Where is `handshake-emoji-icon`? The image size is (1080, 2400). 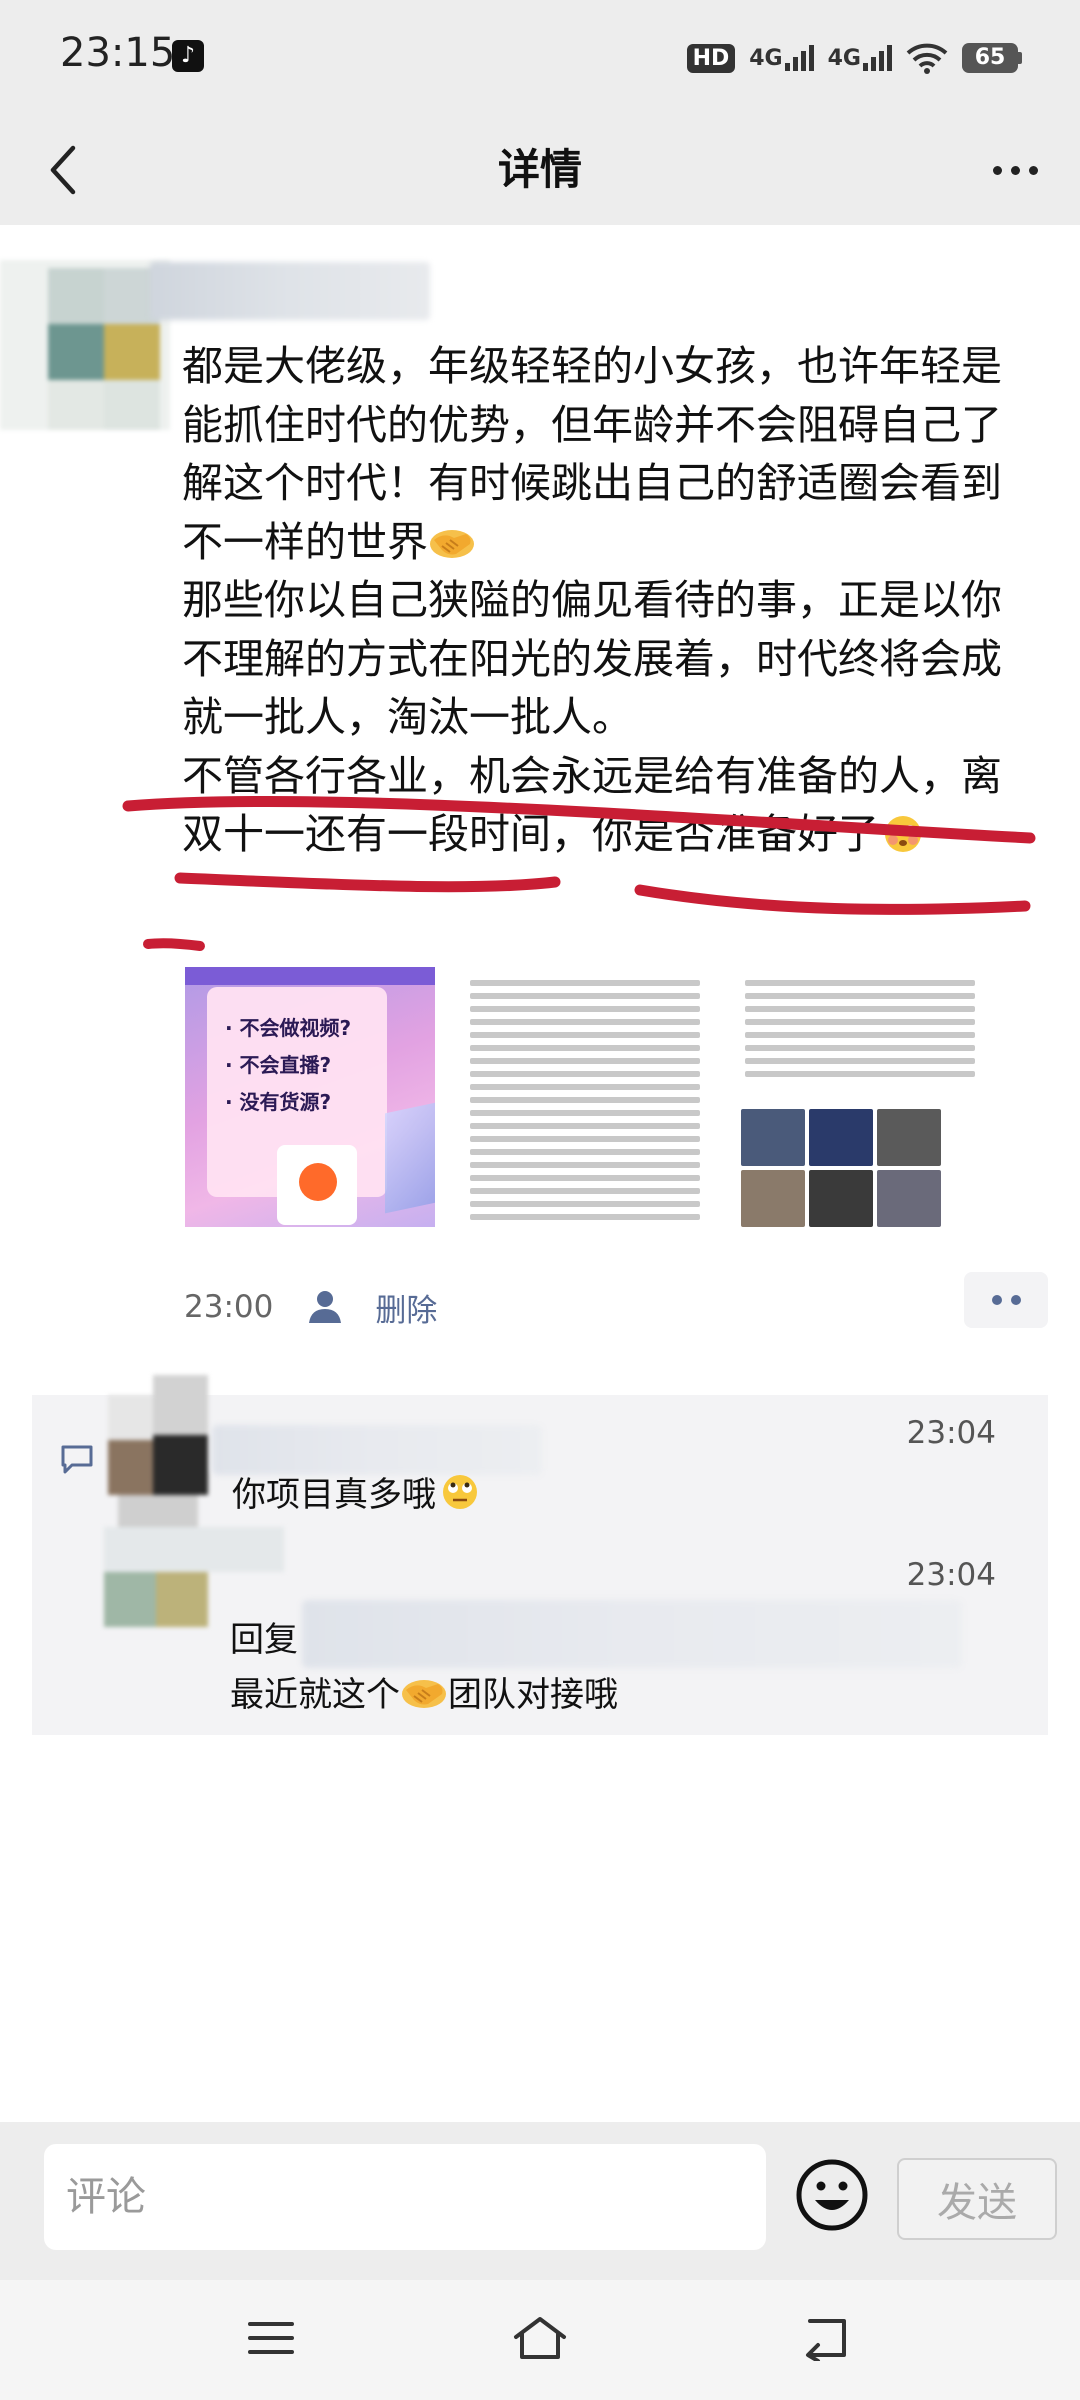
handshake-emoji-icon is located at coordinates (452, 543).